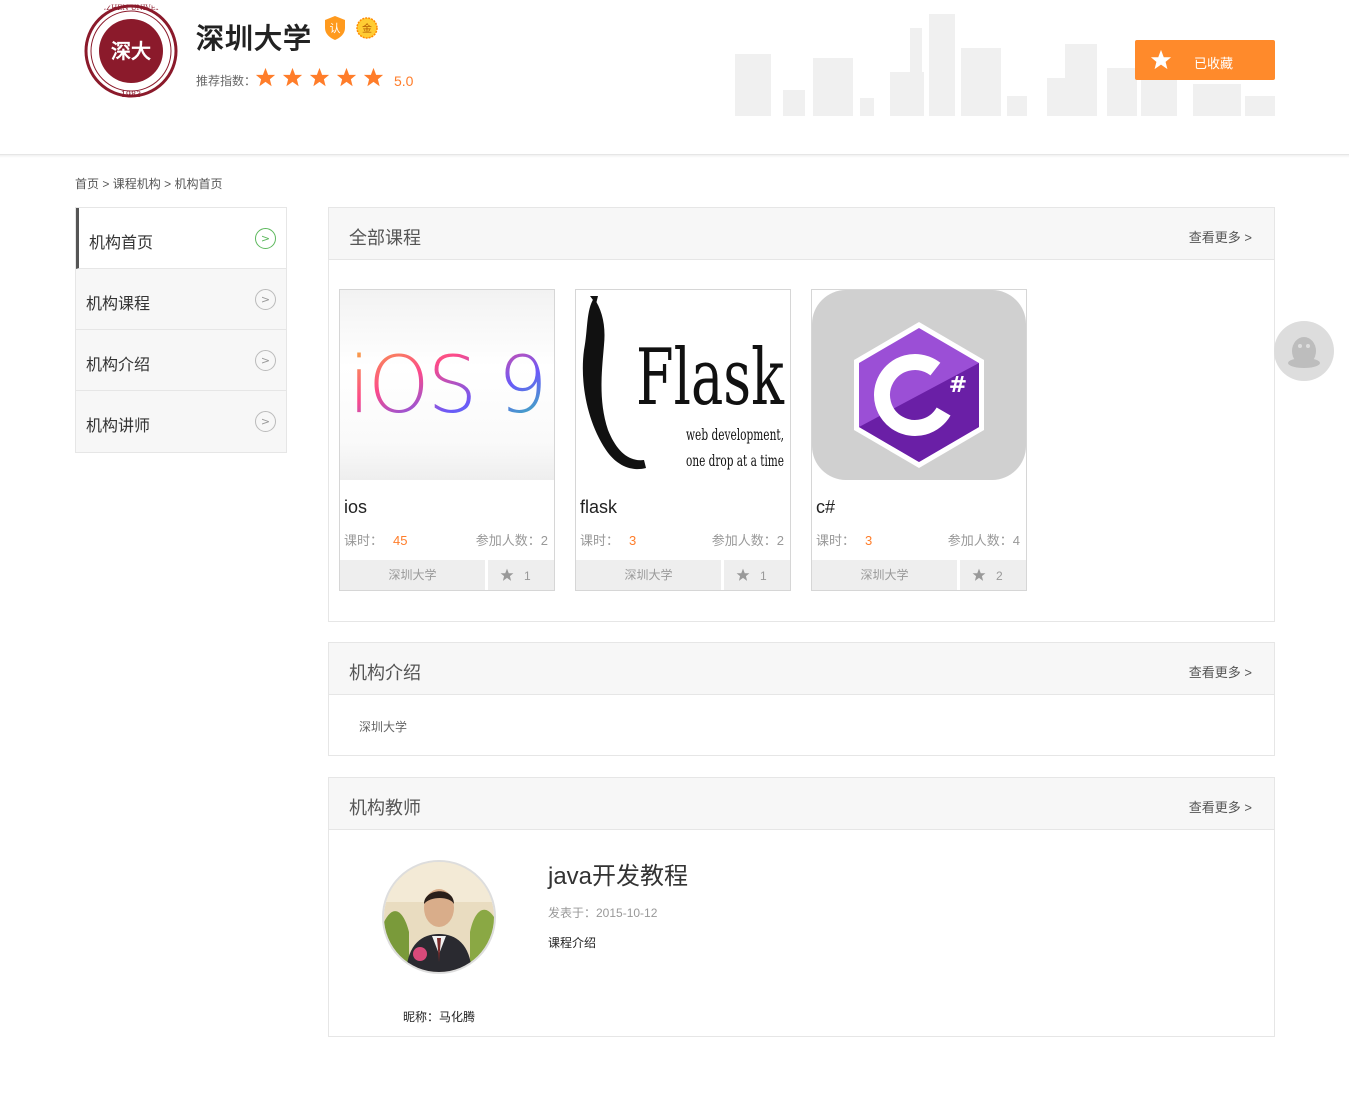 The width and height of the screenshot is (1349, 1098). I want to click on favorite-label: 已收藏, so click(1214, 63).